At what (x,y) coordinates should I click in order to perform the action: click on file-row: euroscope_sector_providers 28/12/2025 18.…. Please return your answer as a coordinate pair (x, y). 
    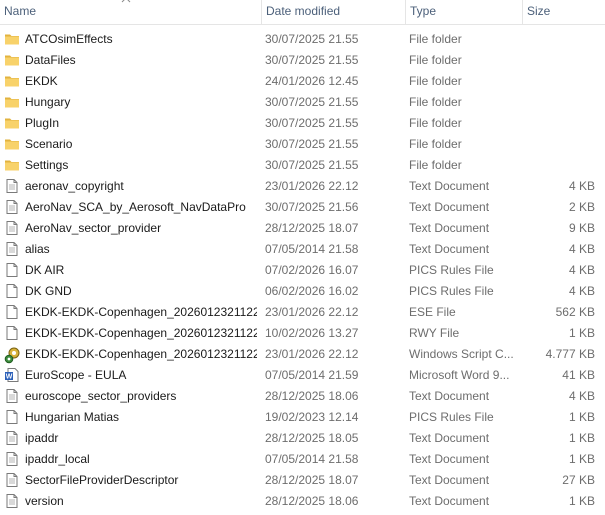
    Looking at the image, I should click on (302, 396).